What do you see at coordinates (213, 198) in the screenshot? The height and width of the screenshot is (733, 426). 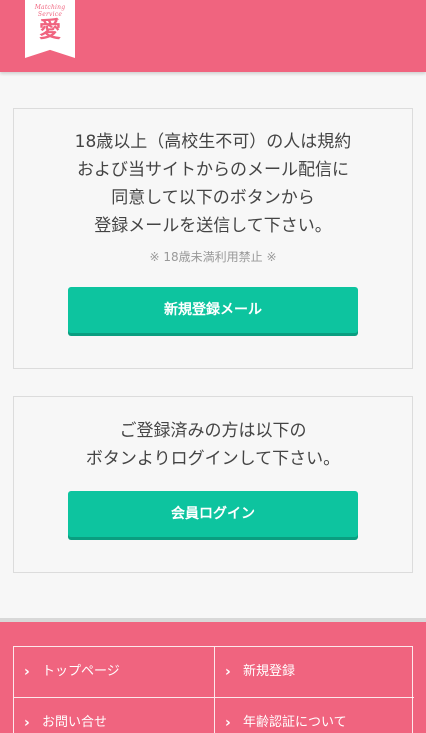 I see `register-line: 同意して以下のボタンから` at bounding box center [213, 198].